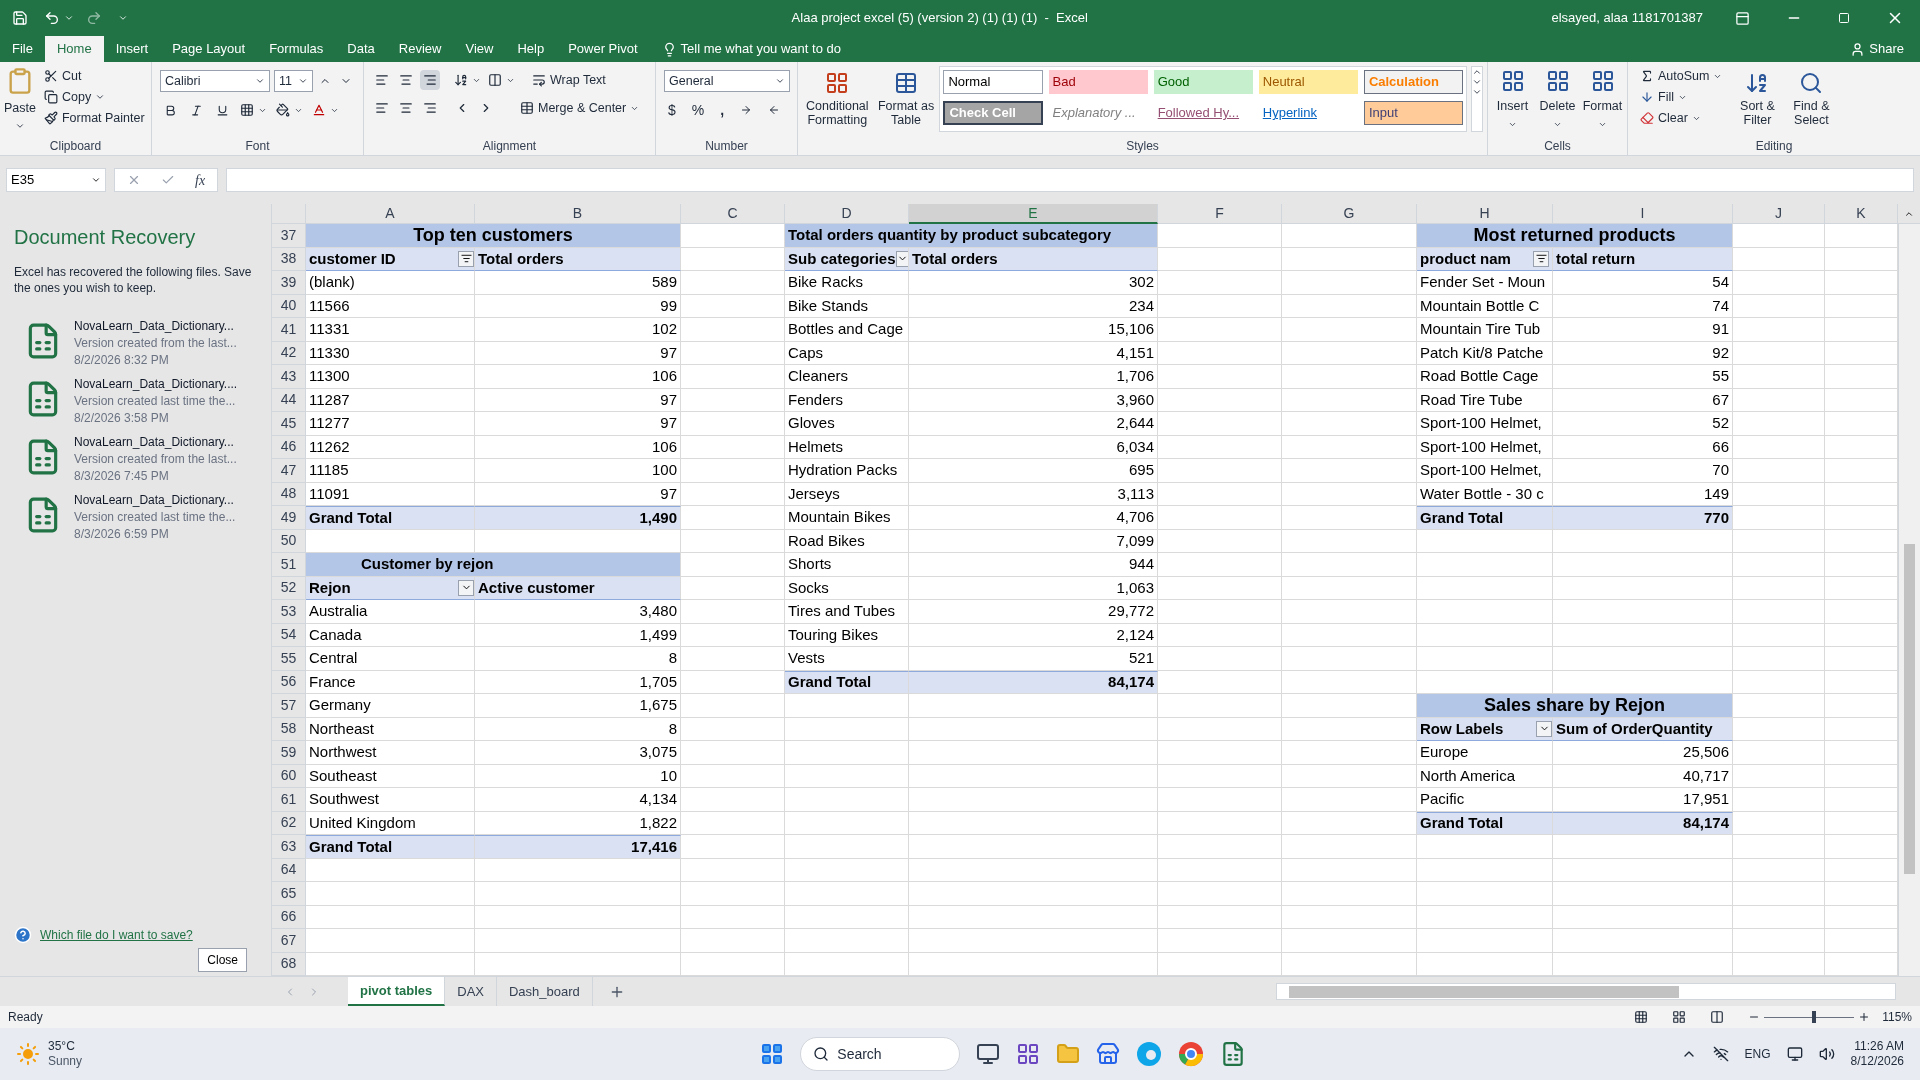 This screenshot has height=1080, width=1920. I want to click on recovered-file-item: NovaLearn_Data_Dictionary... Version created last time the... 8/3/2026 6:59 PM, so click(135, 517).